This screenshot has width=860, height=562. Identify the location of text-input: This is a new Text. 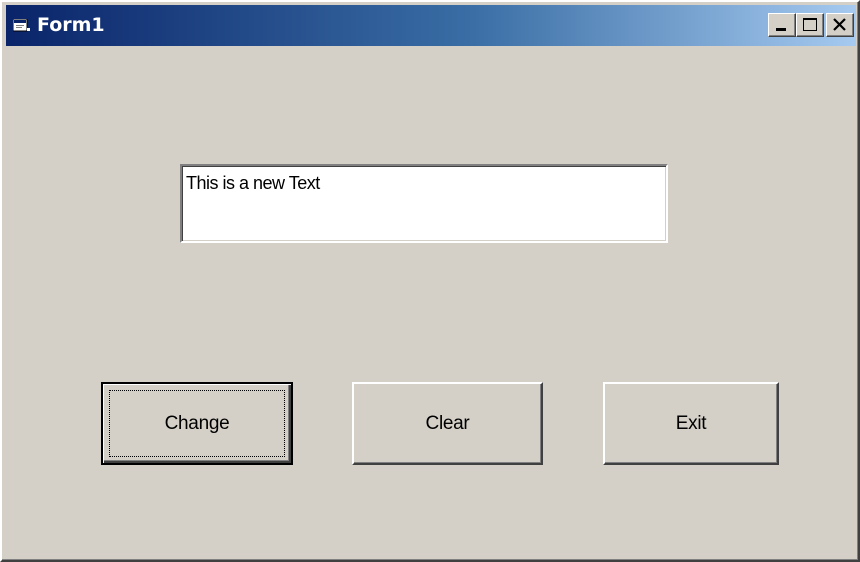
(424, 203).